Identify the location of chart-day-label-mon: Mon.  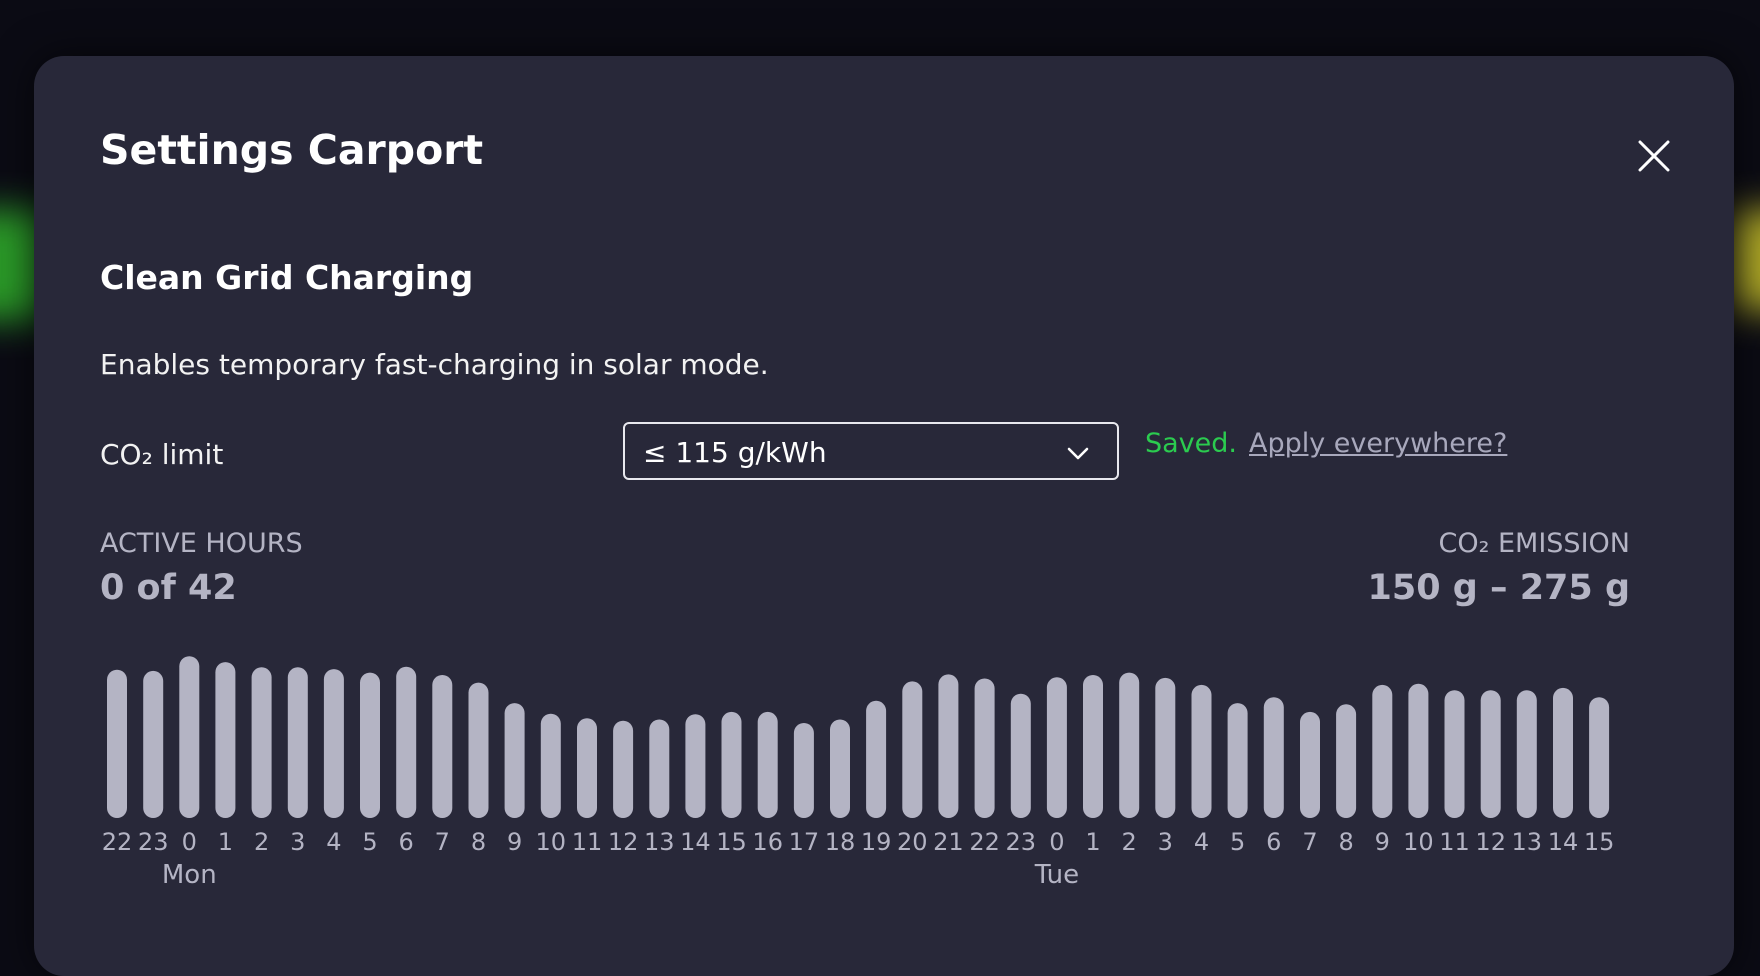
(189, 875).